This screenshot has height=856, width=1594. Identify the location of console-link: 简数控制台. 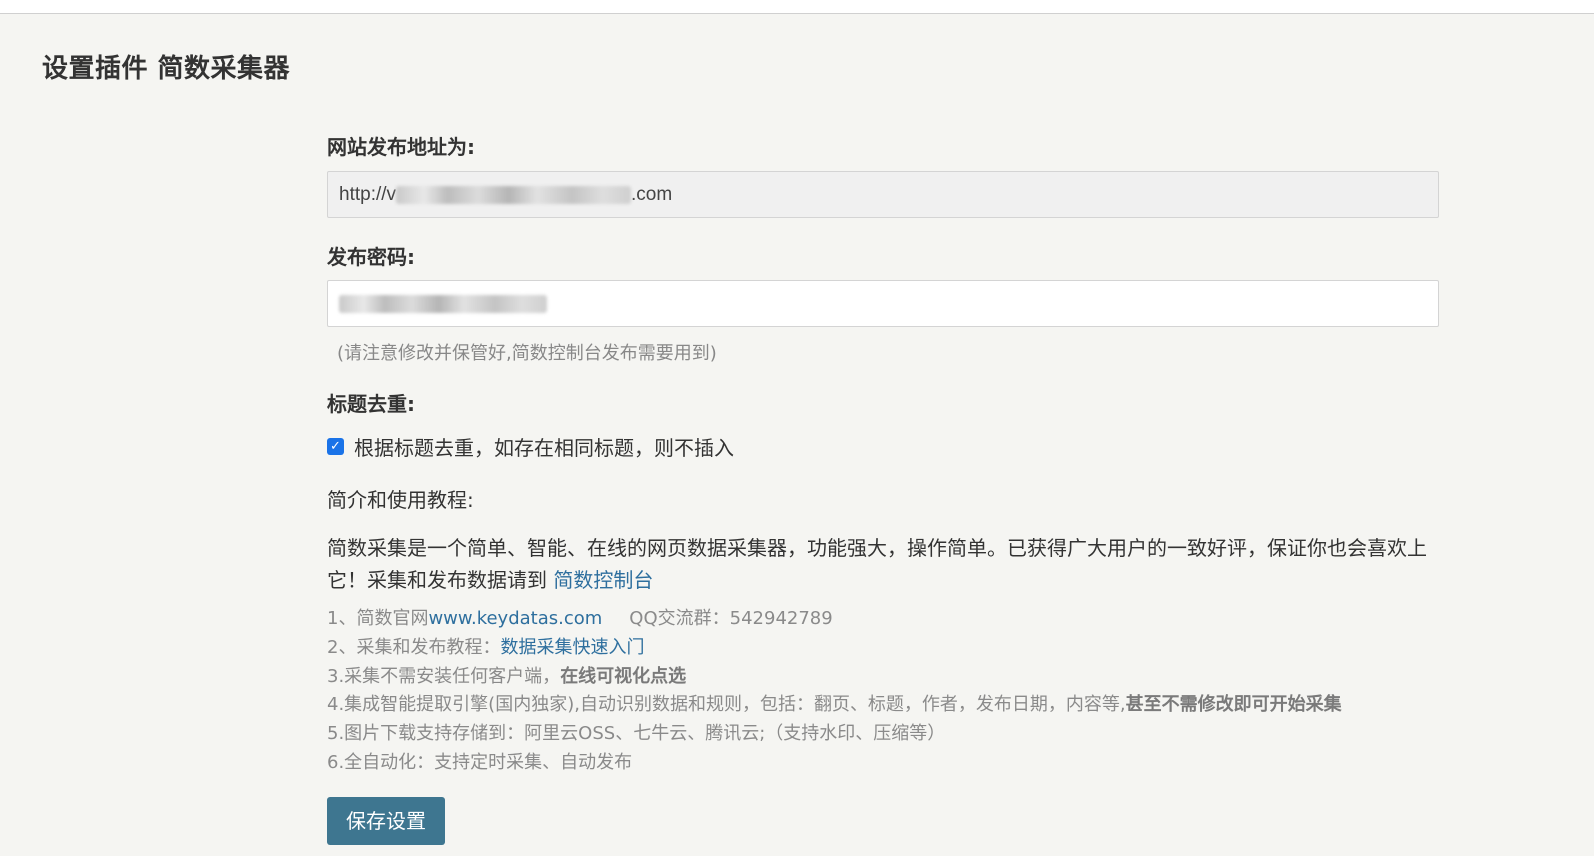
(603, 580).